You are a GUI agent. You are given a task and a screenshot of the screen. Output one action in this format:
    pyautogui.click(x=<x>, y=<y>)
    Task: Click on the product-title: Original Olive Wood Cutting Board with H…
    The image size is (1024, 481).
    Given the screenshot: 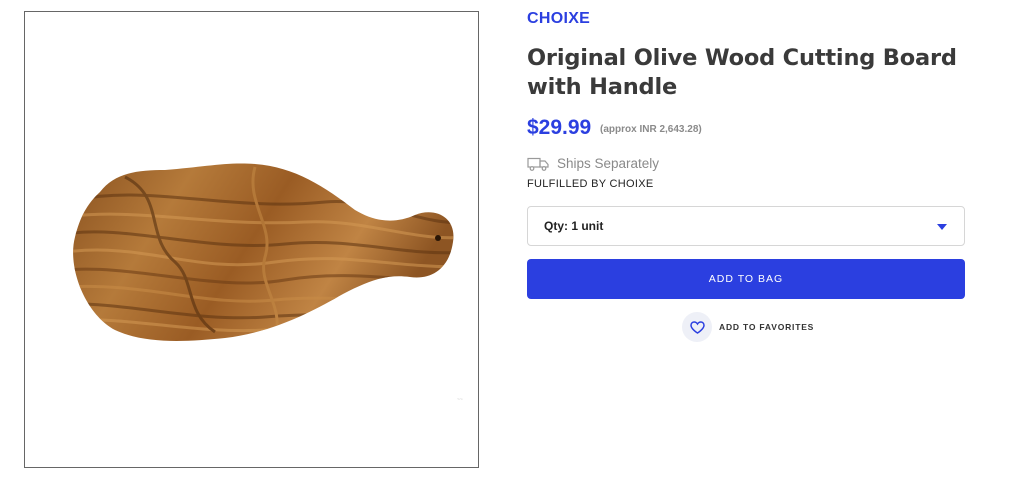 What is the action you would take?
    pyautogui.click(x=742, y=72)
    